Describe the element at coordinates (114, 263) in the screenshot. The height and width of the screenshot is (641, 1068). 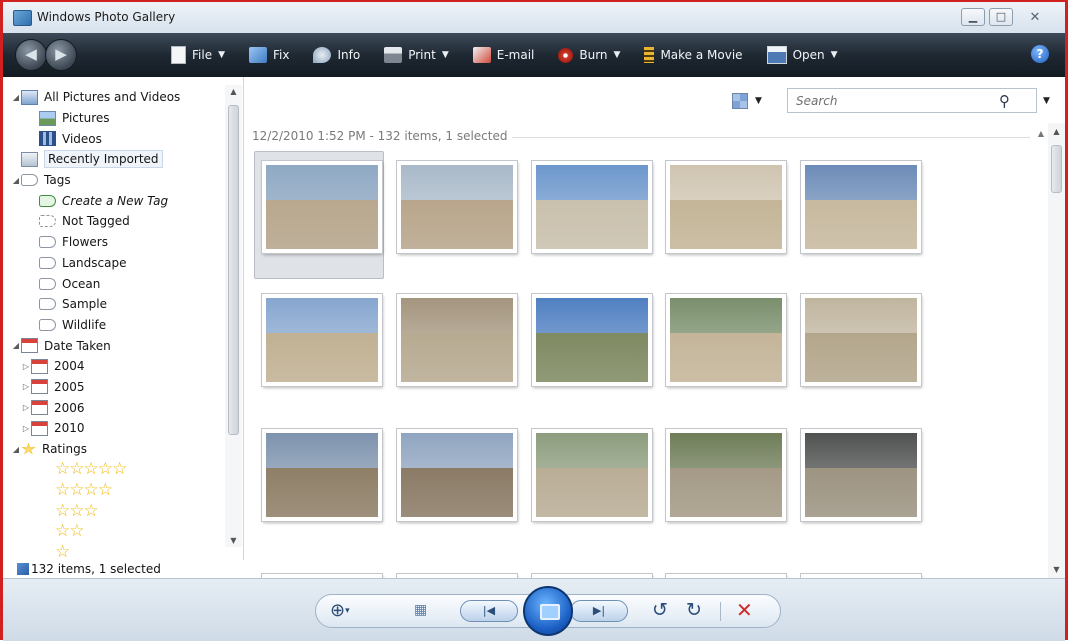
I see `nav-item-landscape: Landscape` at that location.